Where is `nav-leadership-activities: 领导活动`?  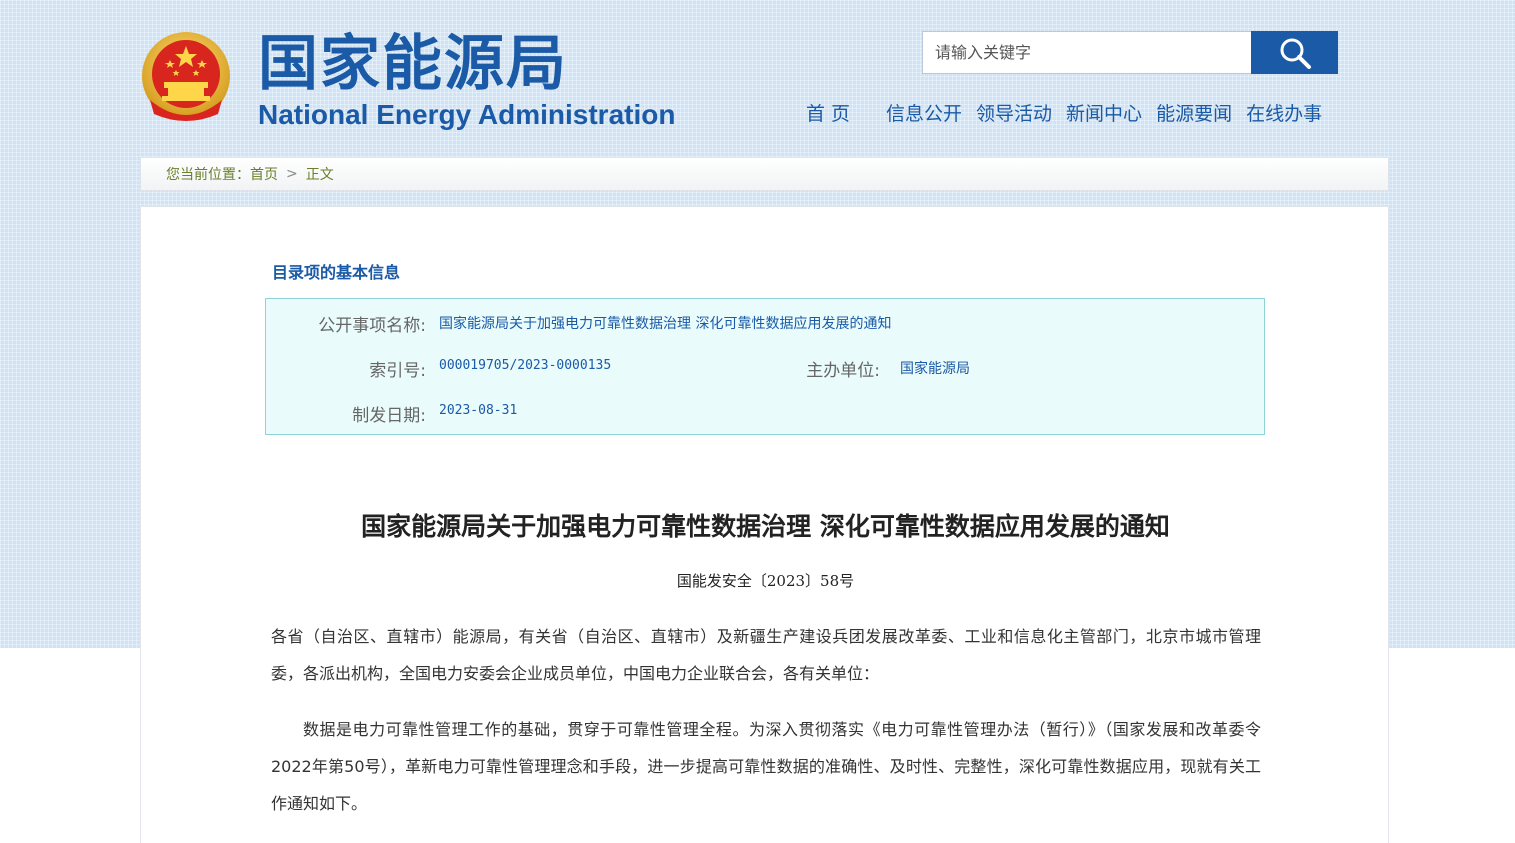
nav-leadership-activities: 领导活动 is located at coordinates (1014, 114).